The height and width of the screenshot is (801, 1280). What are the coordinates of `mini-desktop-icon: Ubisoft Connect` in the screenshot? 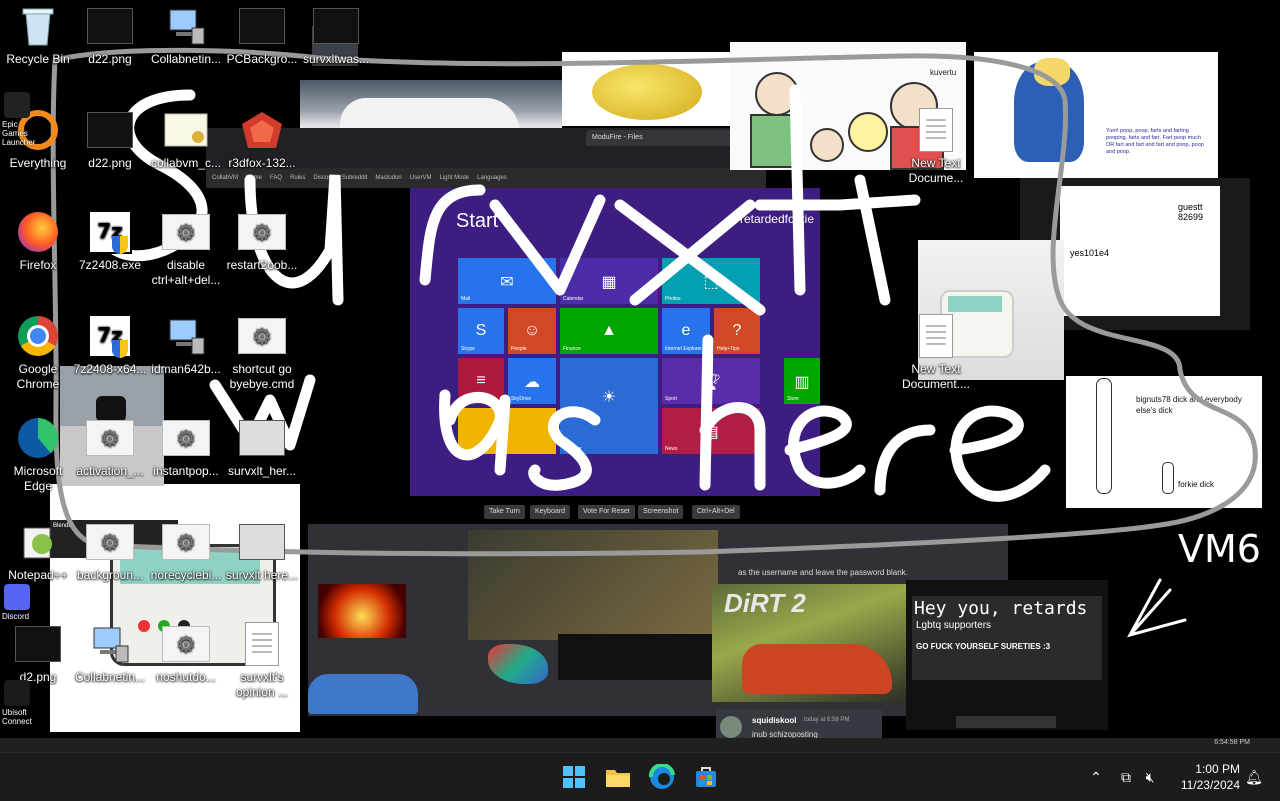 It's located at (24, 703).